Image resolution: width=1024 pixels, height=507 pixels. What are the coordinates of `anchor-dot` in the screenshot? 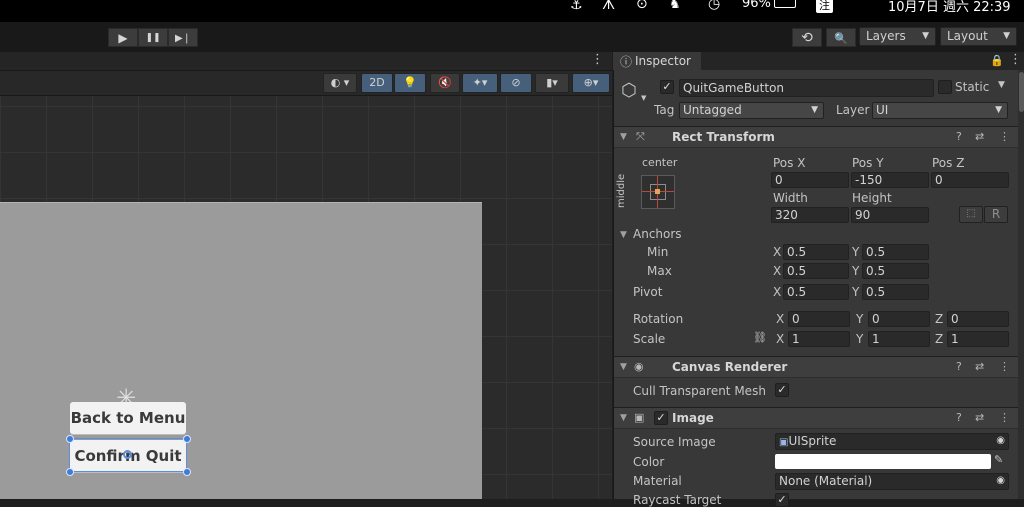 It's located at (657, 191).